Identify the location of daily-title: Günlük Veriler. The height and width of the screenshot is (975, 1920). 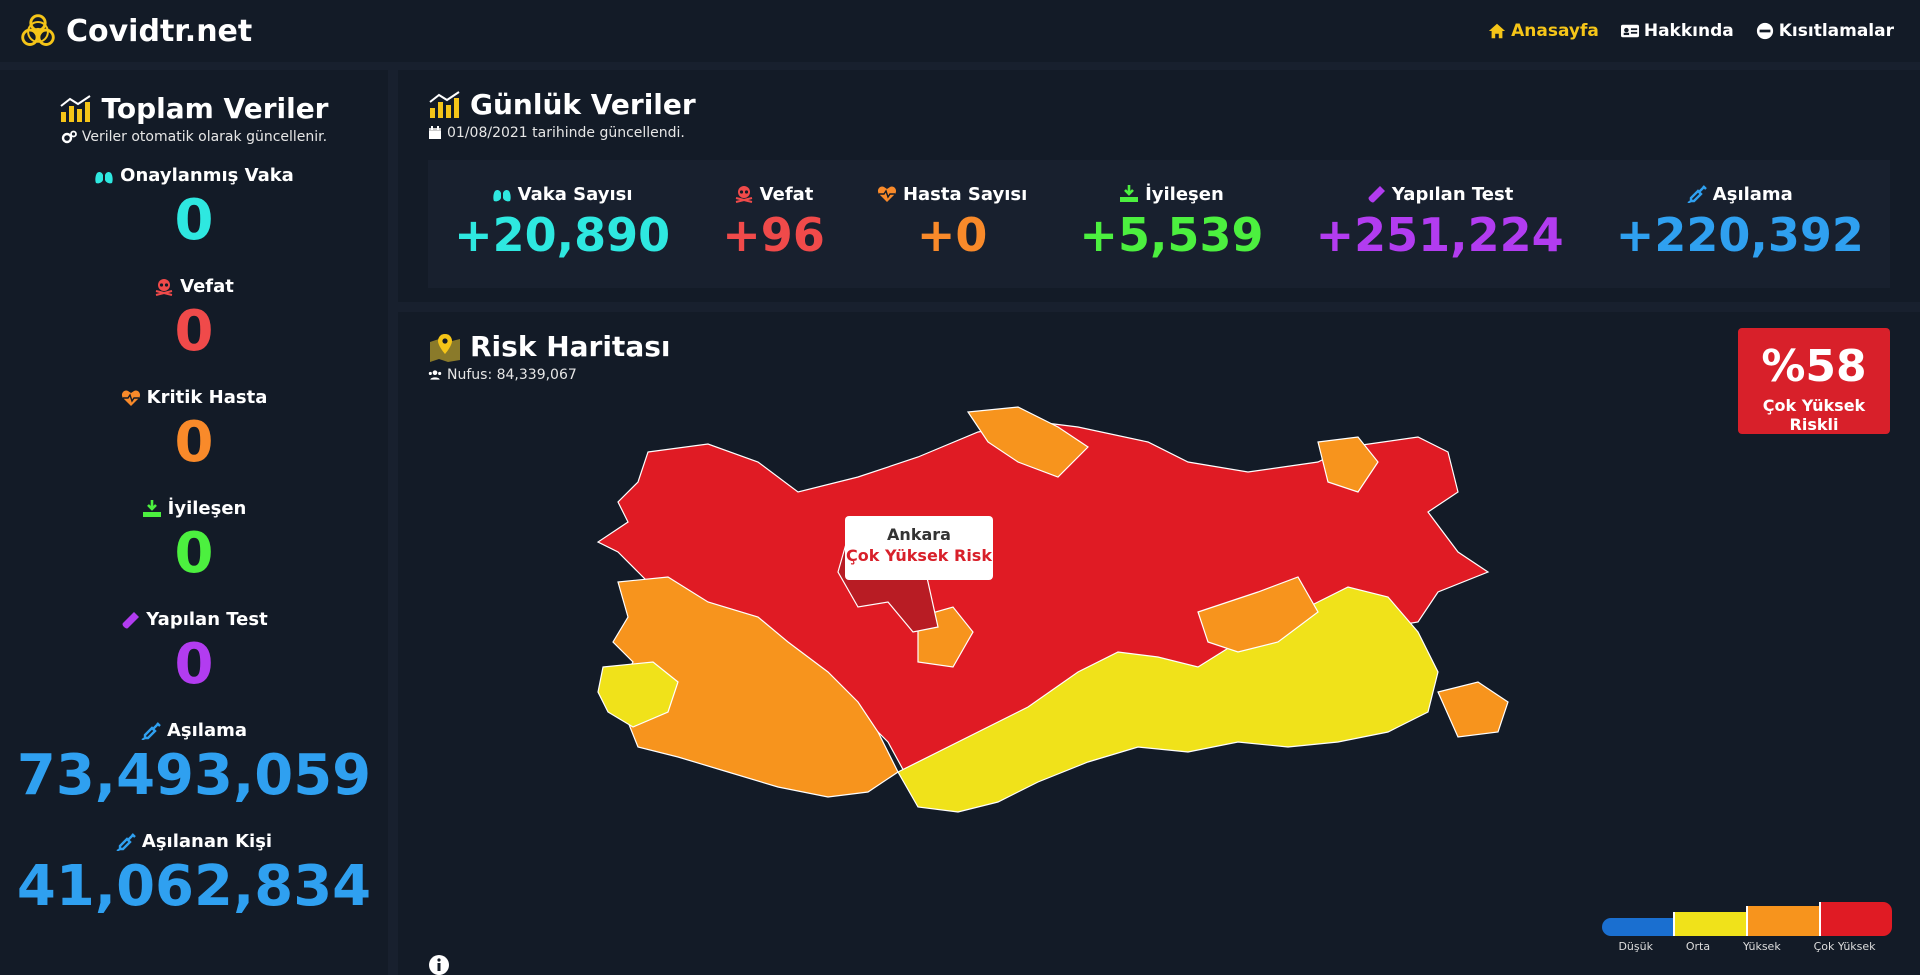
(562, 104).